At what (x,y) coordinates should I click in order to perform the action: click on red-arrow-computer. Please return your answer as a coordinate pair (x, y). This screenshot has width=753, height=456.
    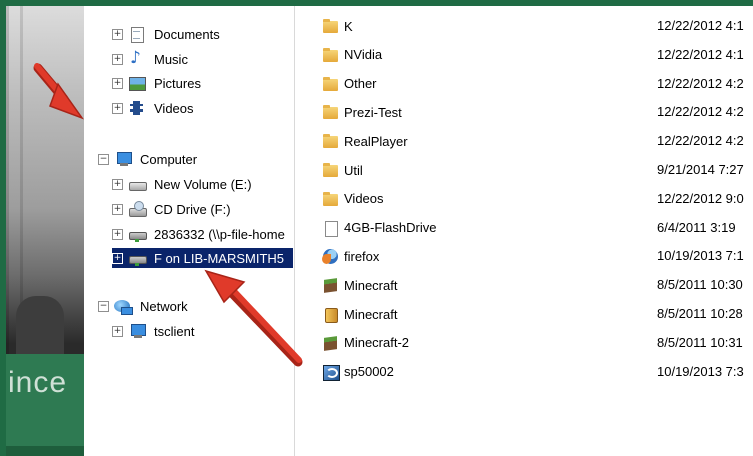
    Looking at the image, I should click on (59, 91).